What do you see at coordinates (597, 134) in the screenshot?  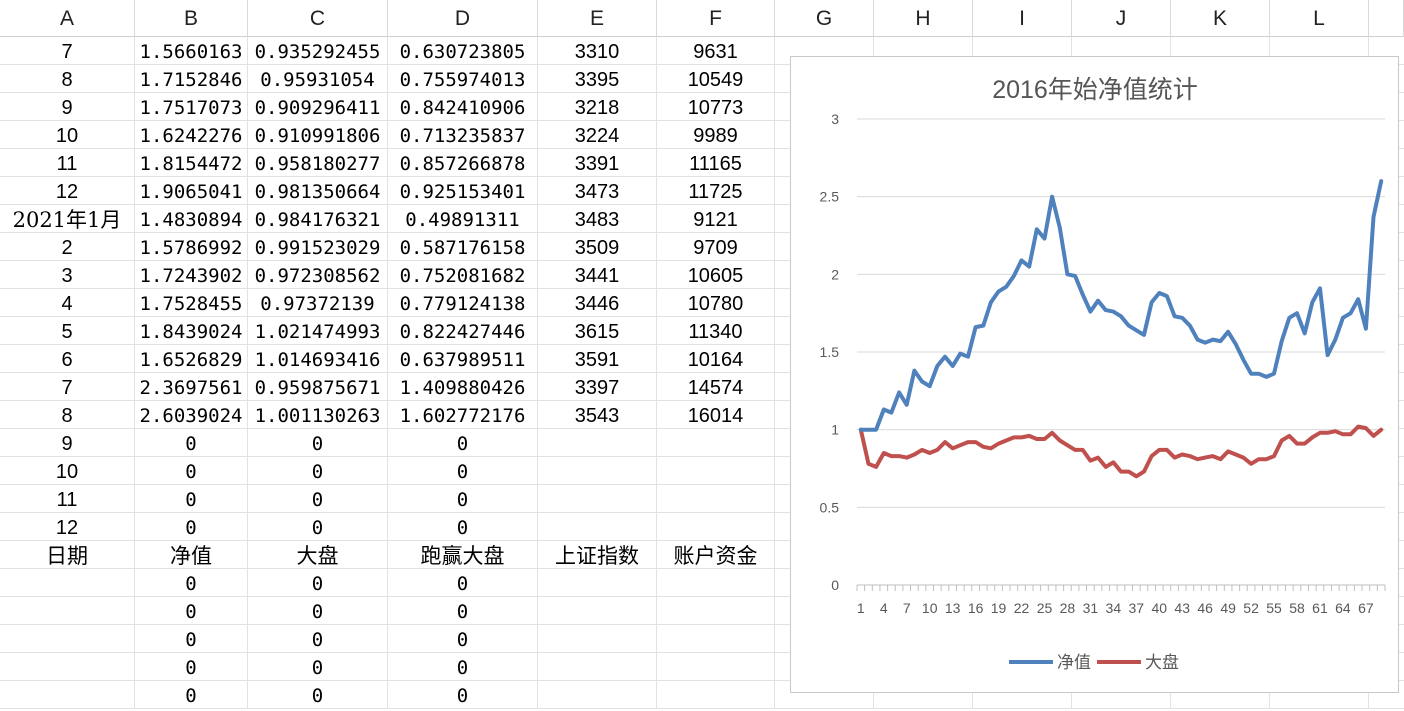 I see `cell-e: 3224` at bounding box center [597, 134].